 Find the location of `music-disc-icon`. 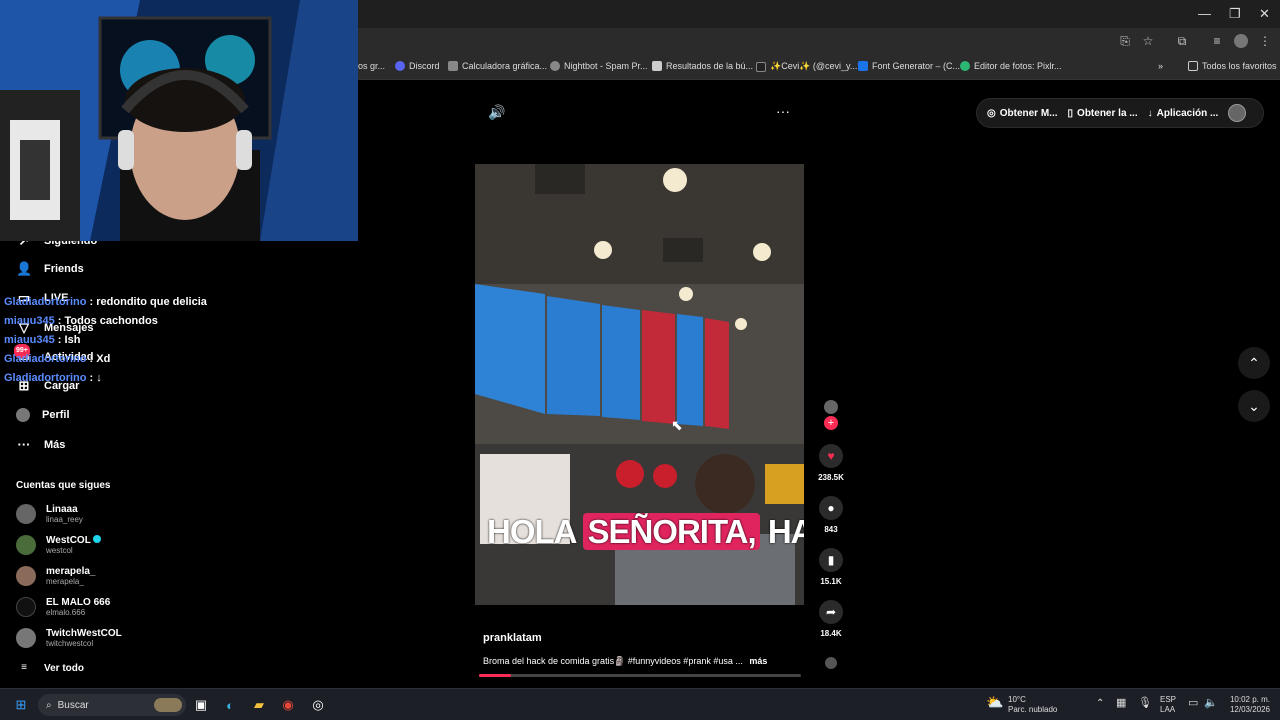

music-disc-icon is located at coordinates (831, 663).